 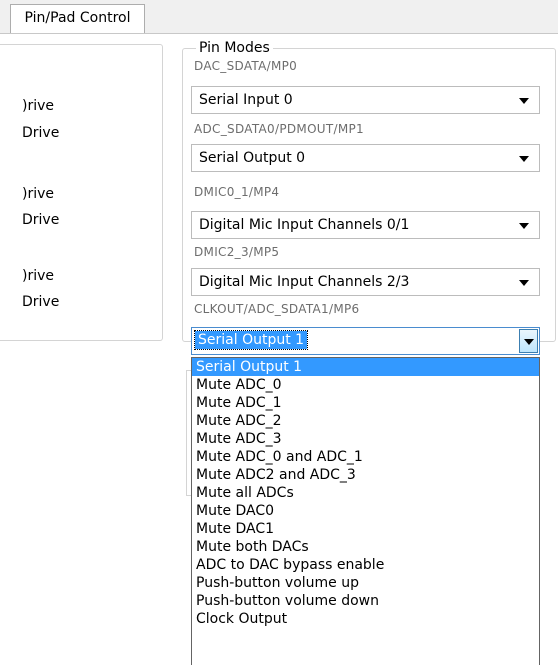 I want to click on mp1-mode-value: Serial Output 0, so click(x=252, y=158).